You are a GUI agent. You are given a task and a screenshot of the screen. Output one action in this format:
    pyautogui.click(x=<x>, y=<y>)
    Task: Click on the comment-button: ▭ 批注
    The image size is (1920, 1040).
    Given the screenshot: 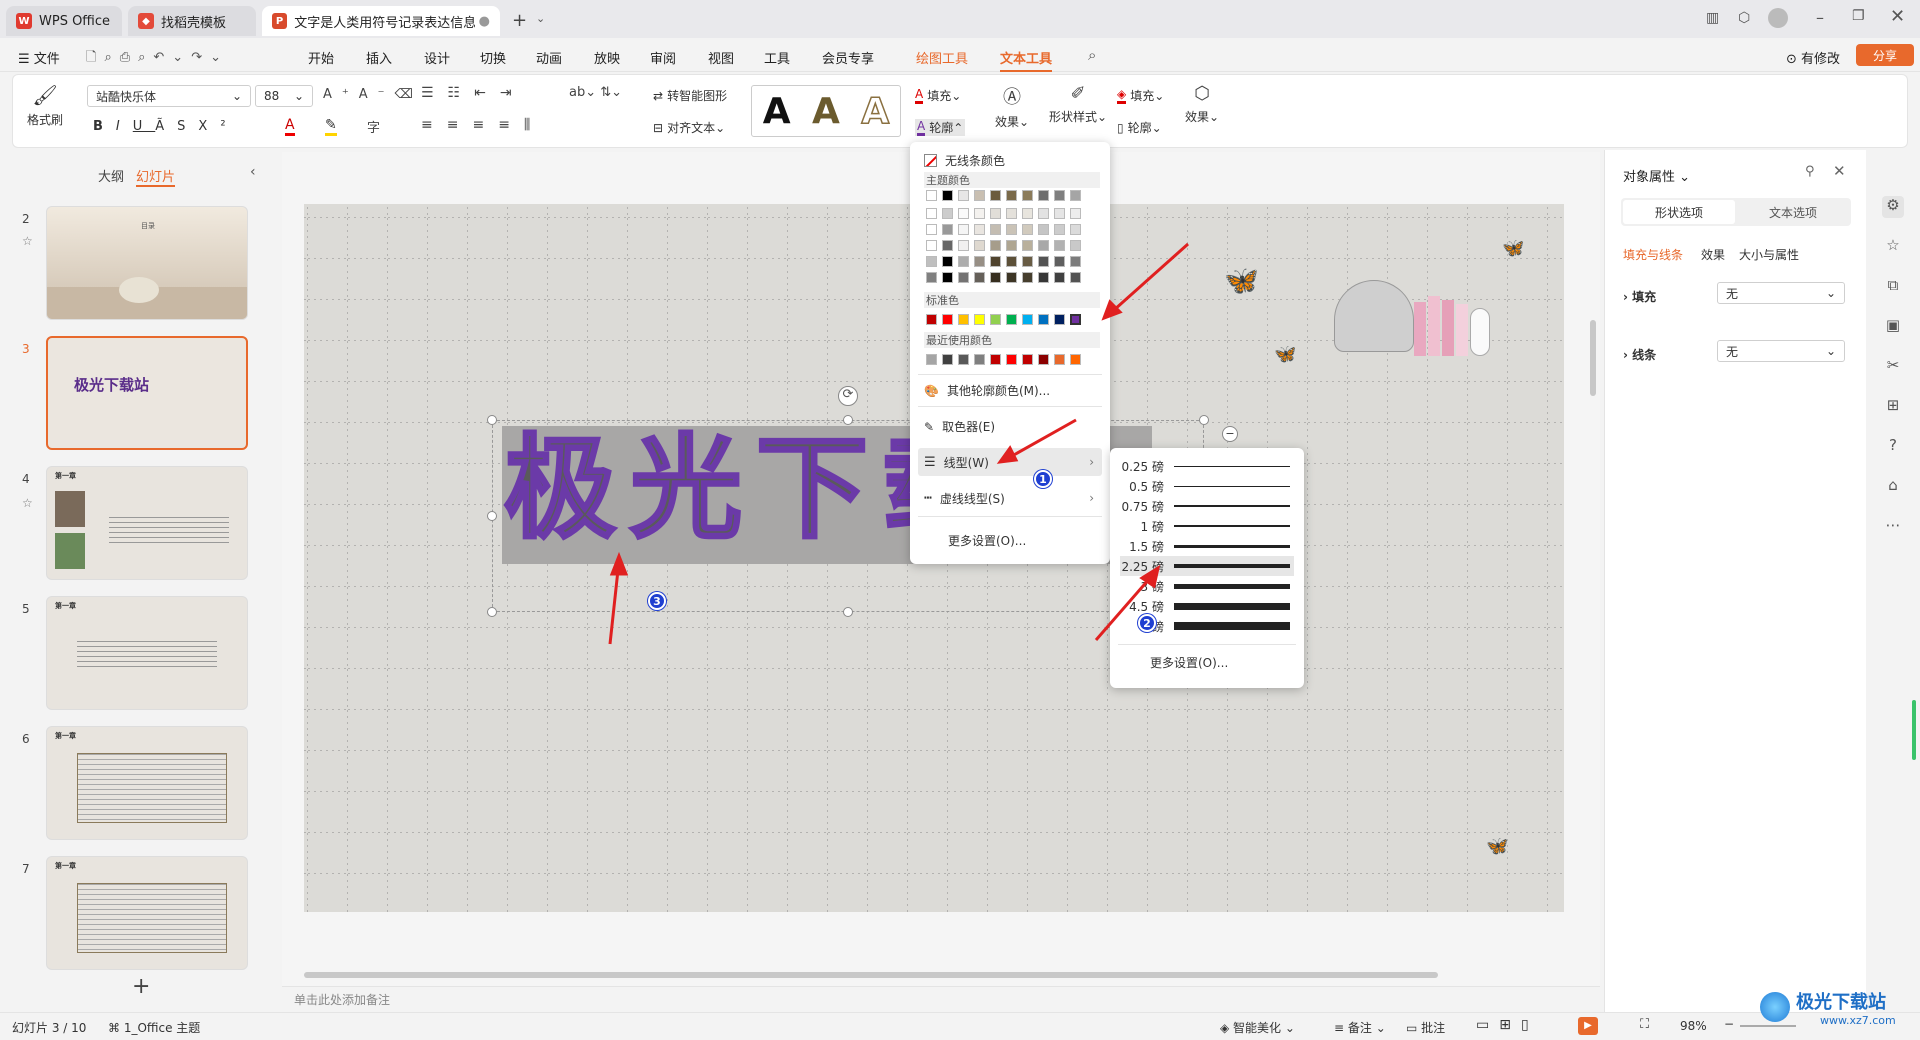 What is the action you would take?
    pyautogui.click(x=1425, y=1027)
    